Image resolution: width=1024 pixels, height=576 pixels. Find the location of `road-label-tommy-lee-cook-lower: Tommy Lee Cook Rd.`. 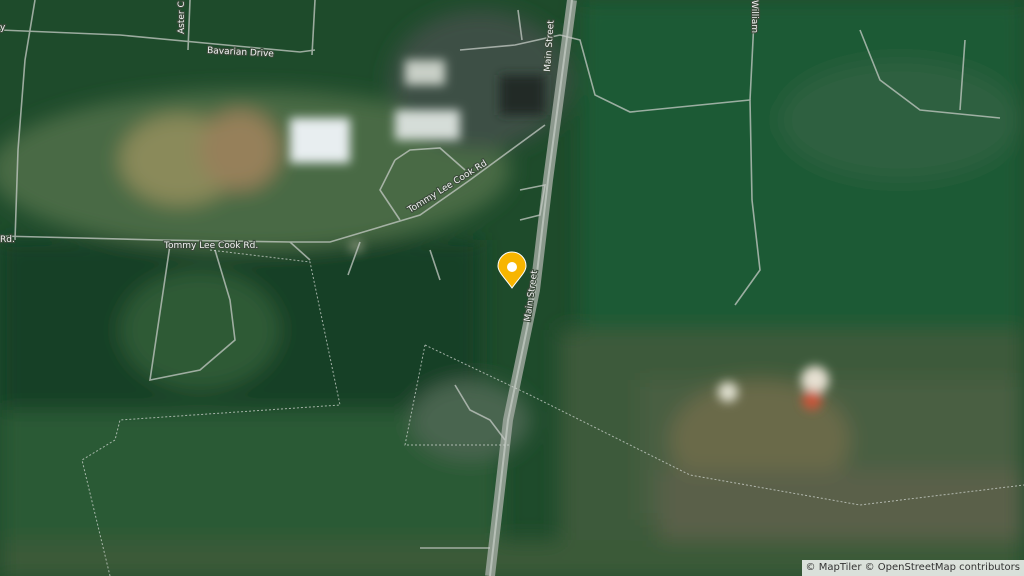

road-label-tommy-lee-cook-lower: Tommy Lee Cook Rd. is located at coordinates (210, 246).